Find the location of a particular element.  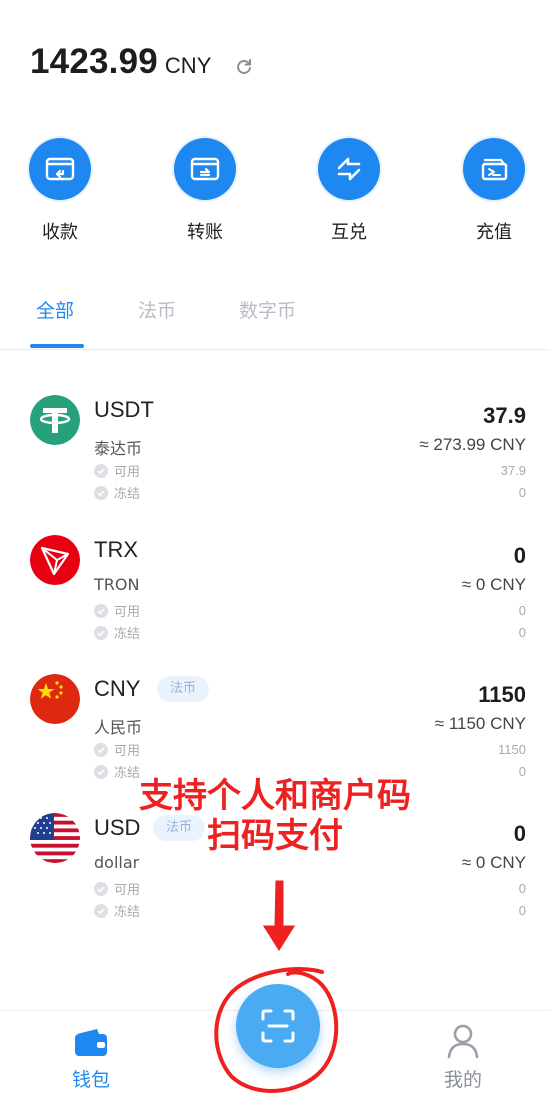

wallet-icon is located at coordinates (91, 1042).